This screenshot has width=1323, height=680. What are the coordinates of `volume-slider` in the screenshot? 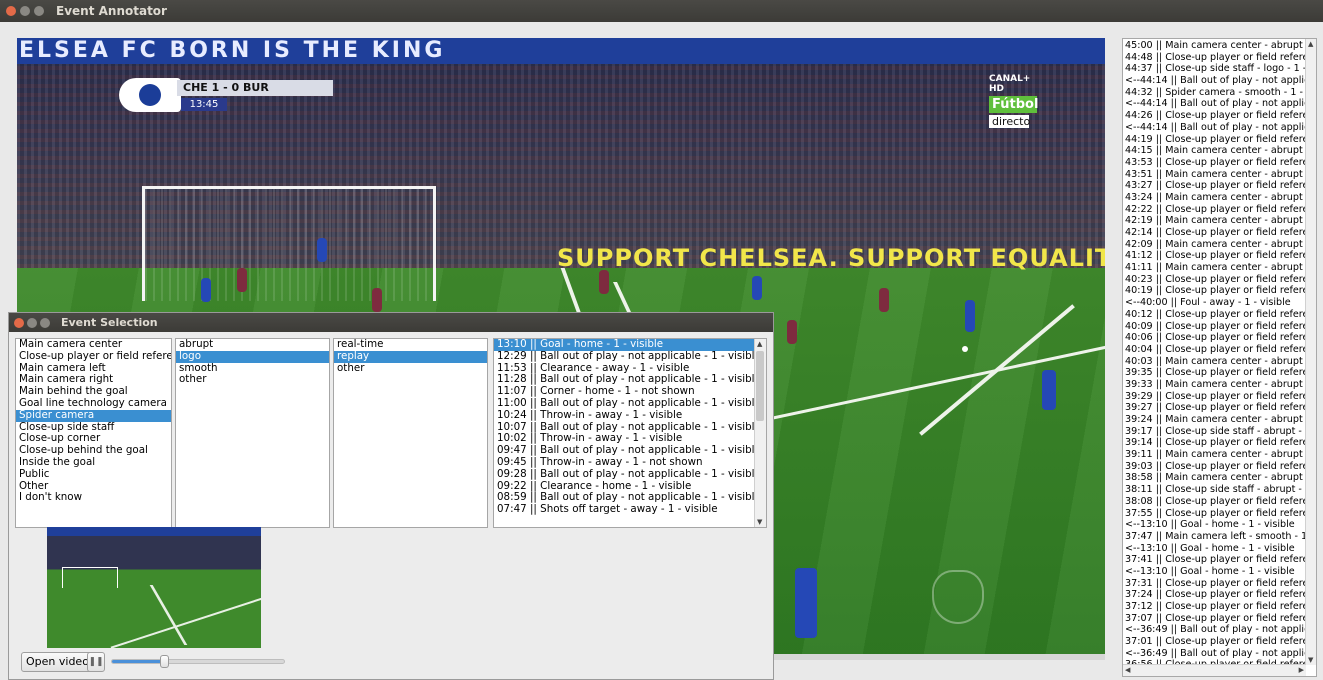 It's located at (198, 661).